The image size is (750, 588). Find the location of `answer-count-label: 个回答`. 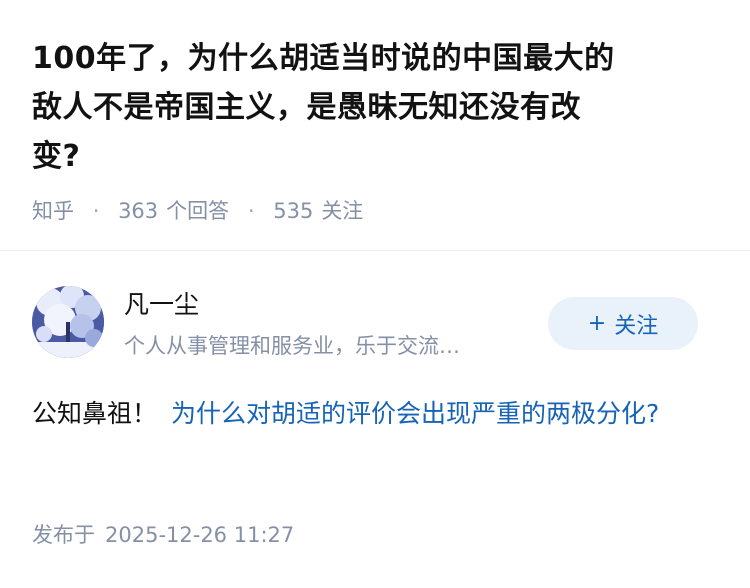

answer-count-label: 个回答 is located at coordinates (197, 211).